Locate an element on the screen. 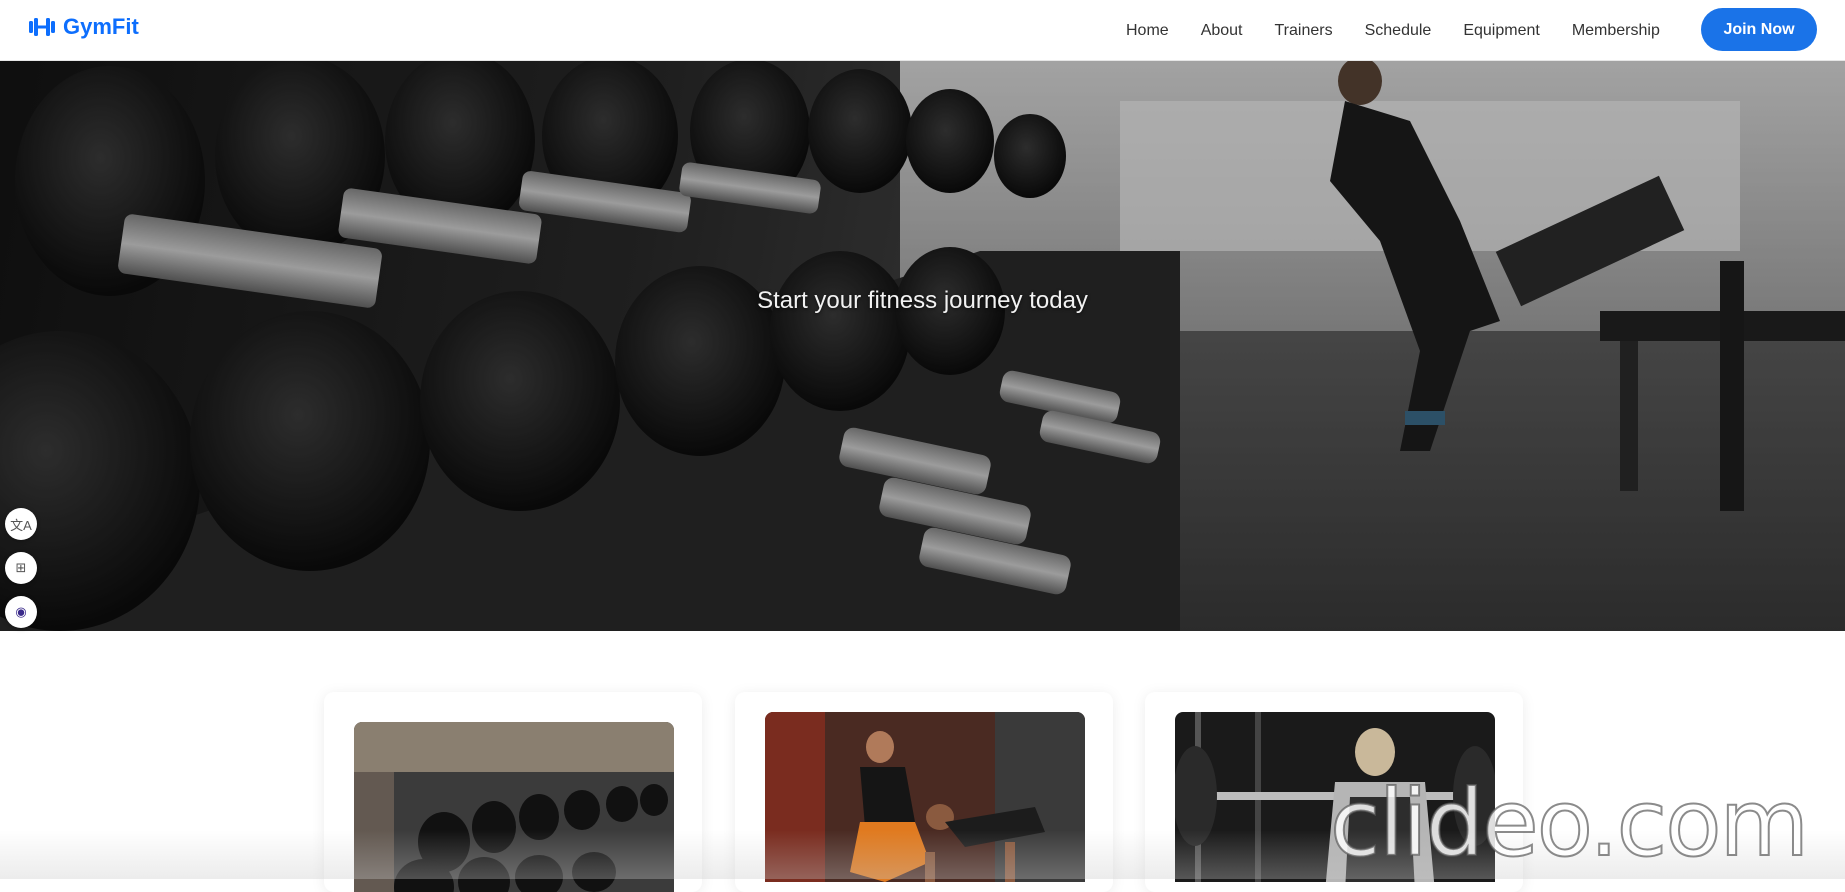 The height and width of the screenshot is (892, 1845). assistant-bot-icon: ◉ is located at coordinates (21, 612).